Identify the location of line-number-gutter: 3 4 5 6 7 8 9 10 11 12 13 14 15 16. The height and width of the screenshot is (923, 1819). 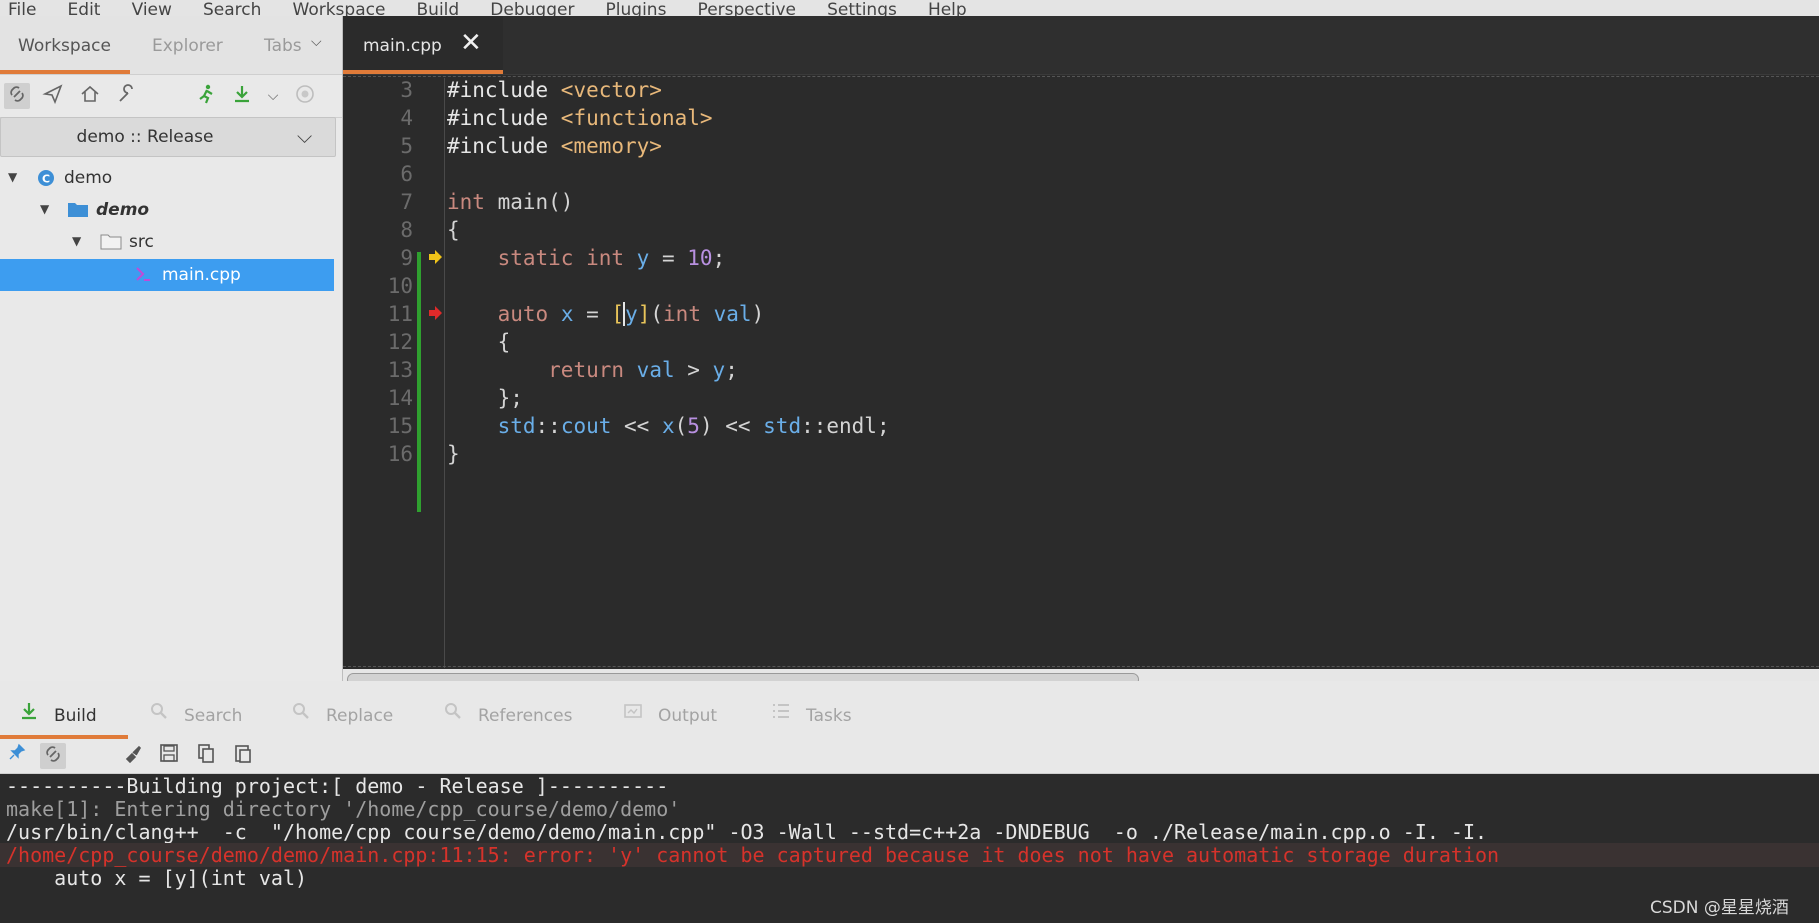
(393, 373).